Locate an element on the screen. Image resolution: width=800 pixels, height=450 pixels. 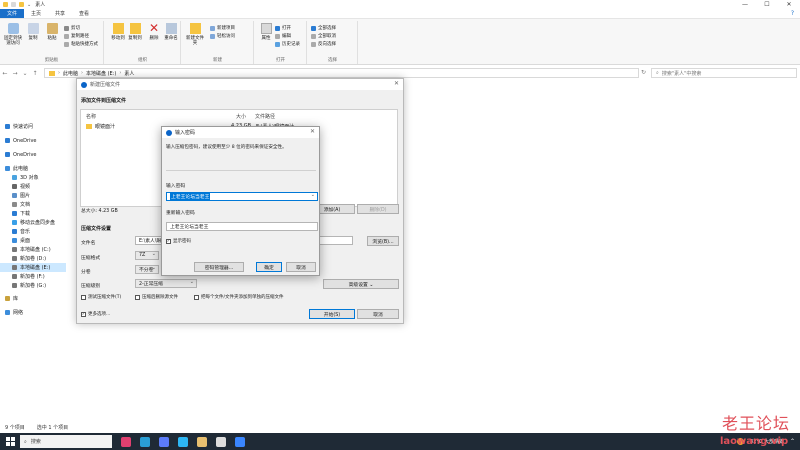
refresh-icon: ↻ is located at coordinates (643, 72).